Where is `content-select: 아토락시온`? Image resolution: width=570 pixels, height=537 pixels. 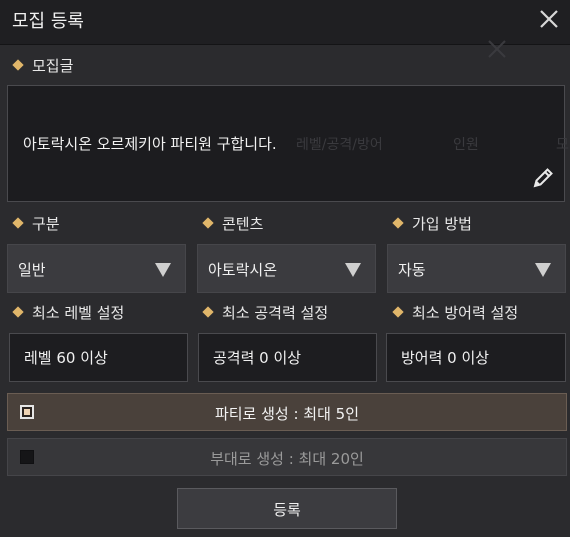 content-select: 아토락시온 is located at coordinates (286, 268).